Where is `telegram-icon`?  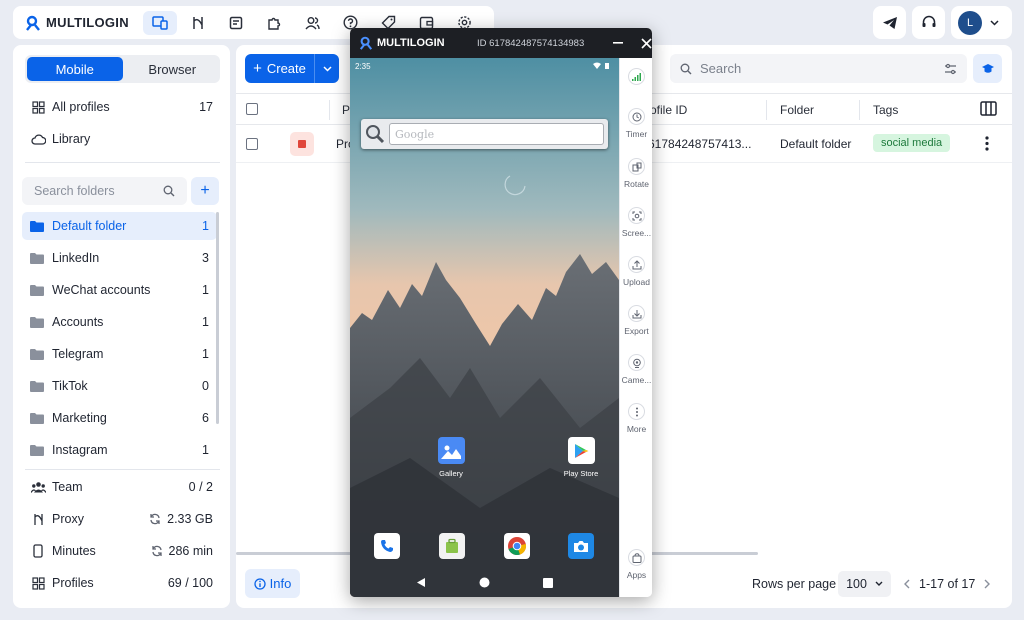
telegram-icon is located at coordinates (890, 23).